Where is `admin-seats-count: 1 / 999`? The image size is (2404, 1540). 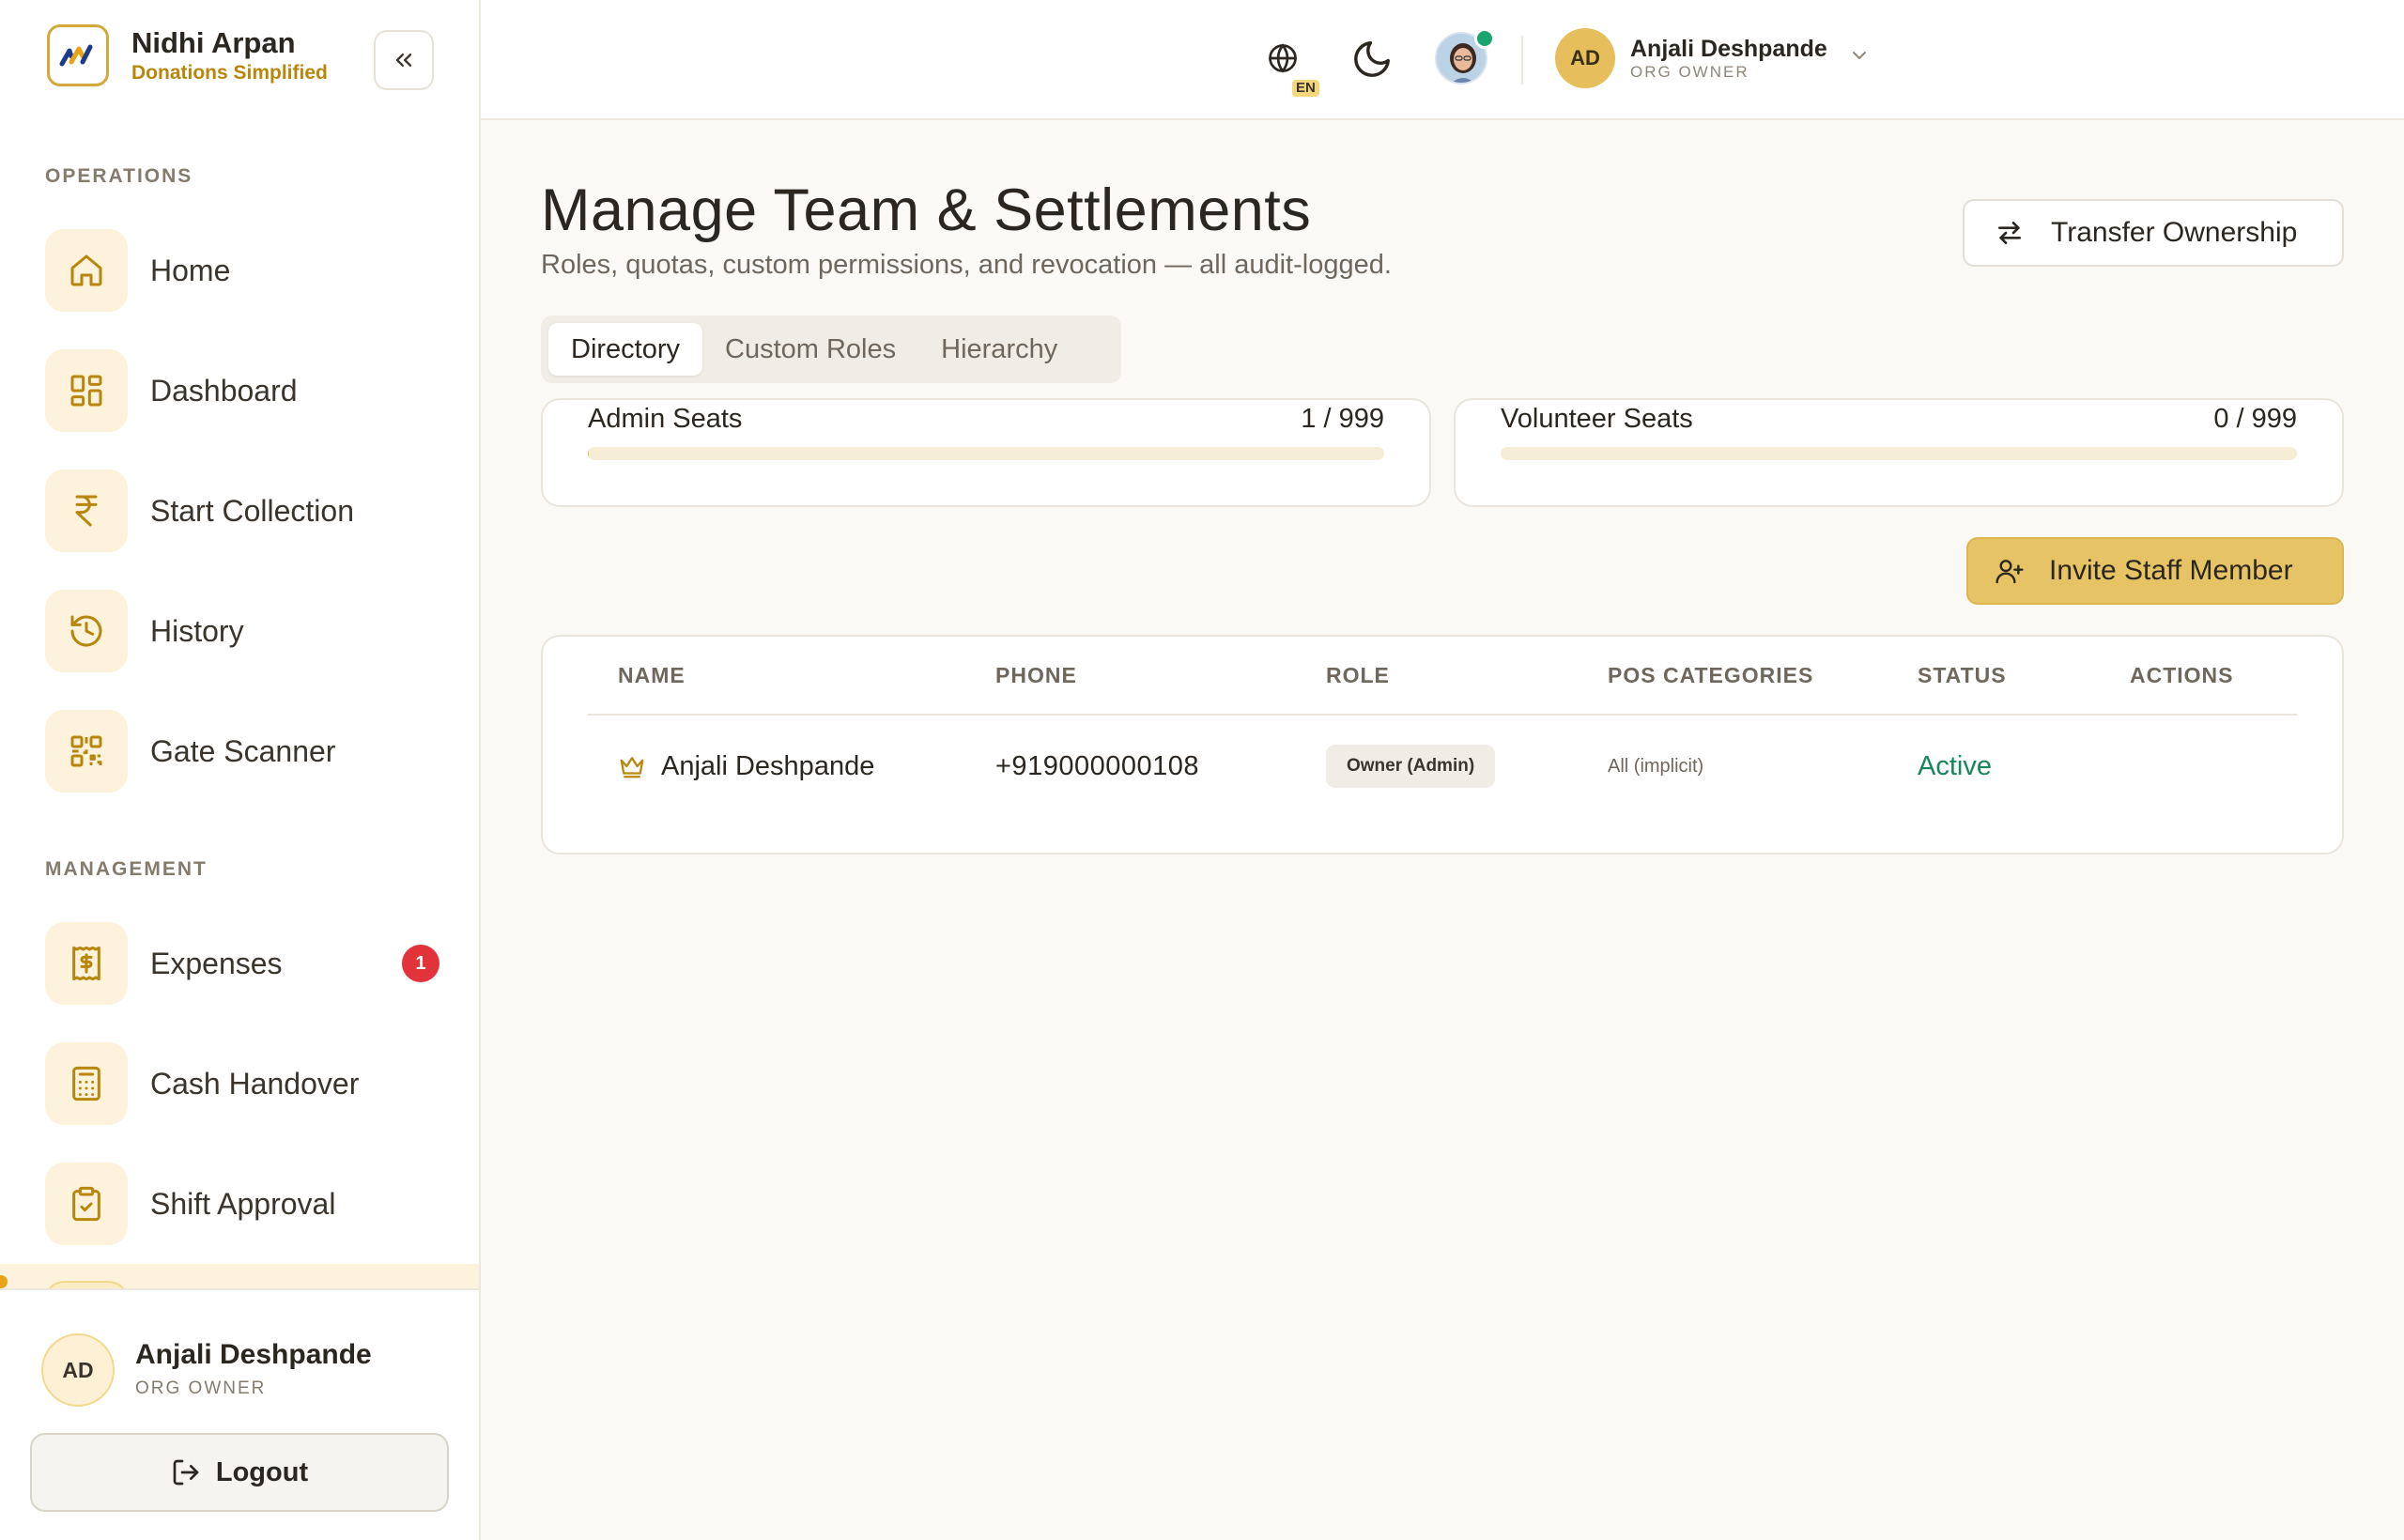
admin-seats-count: 1 / 999 is located at coordinates (1342, 419).